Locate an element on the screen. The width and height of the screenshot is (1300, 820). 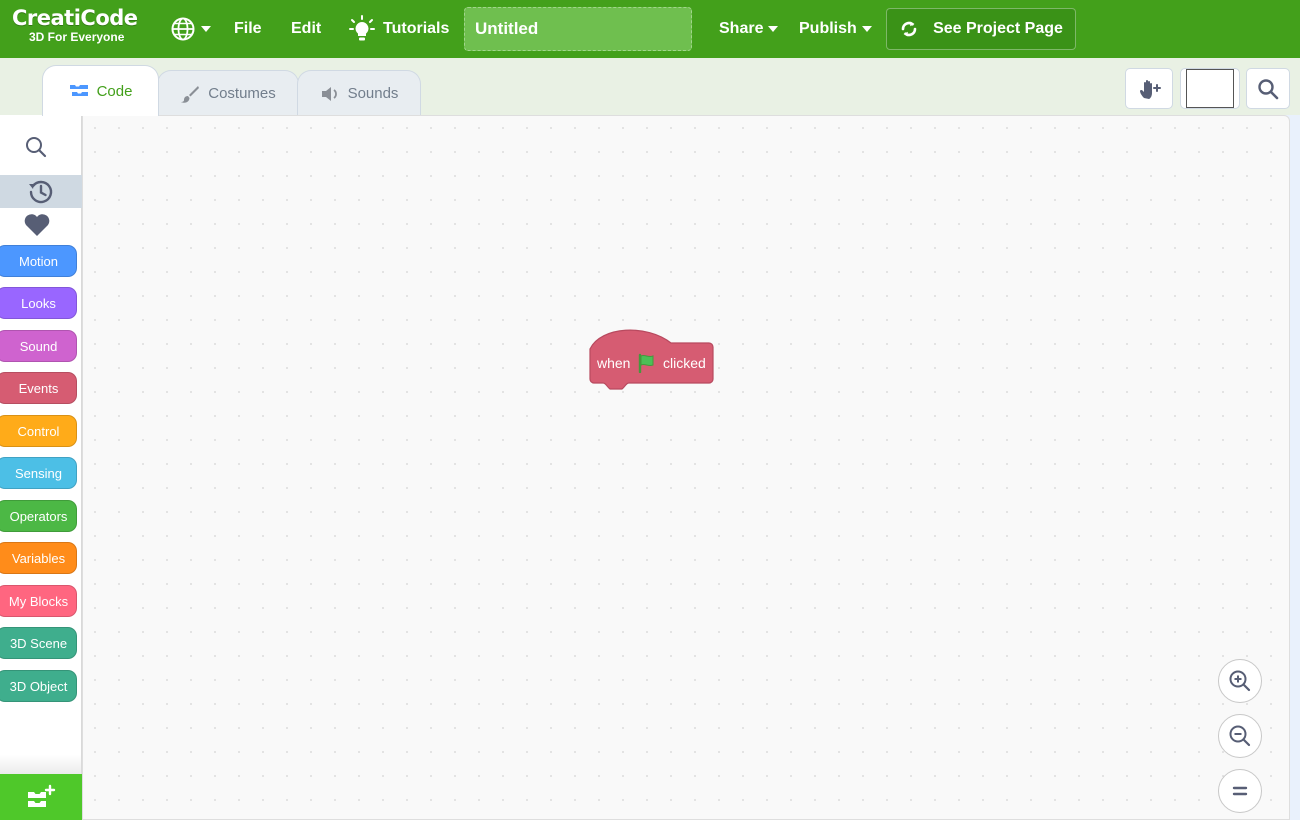
globe-icon is located at coordinates (183, 29).